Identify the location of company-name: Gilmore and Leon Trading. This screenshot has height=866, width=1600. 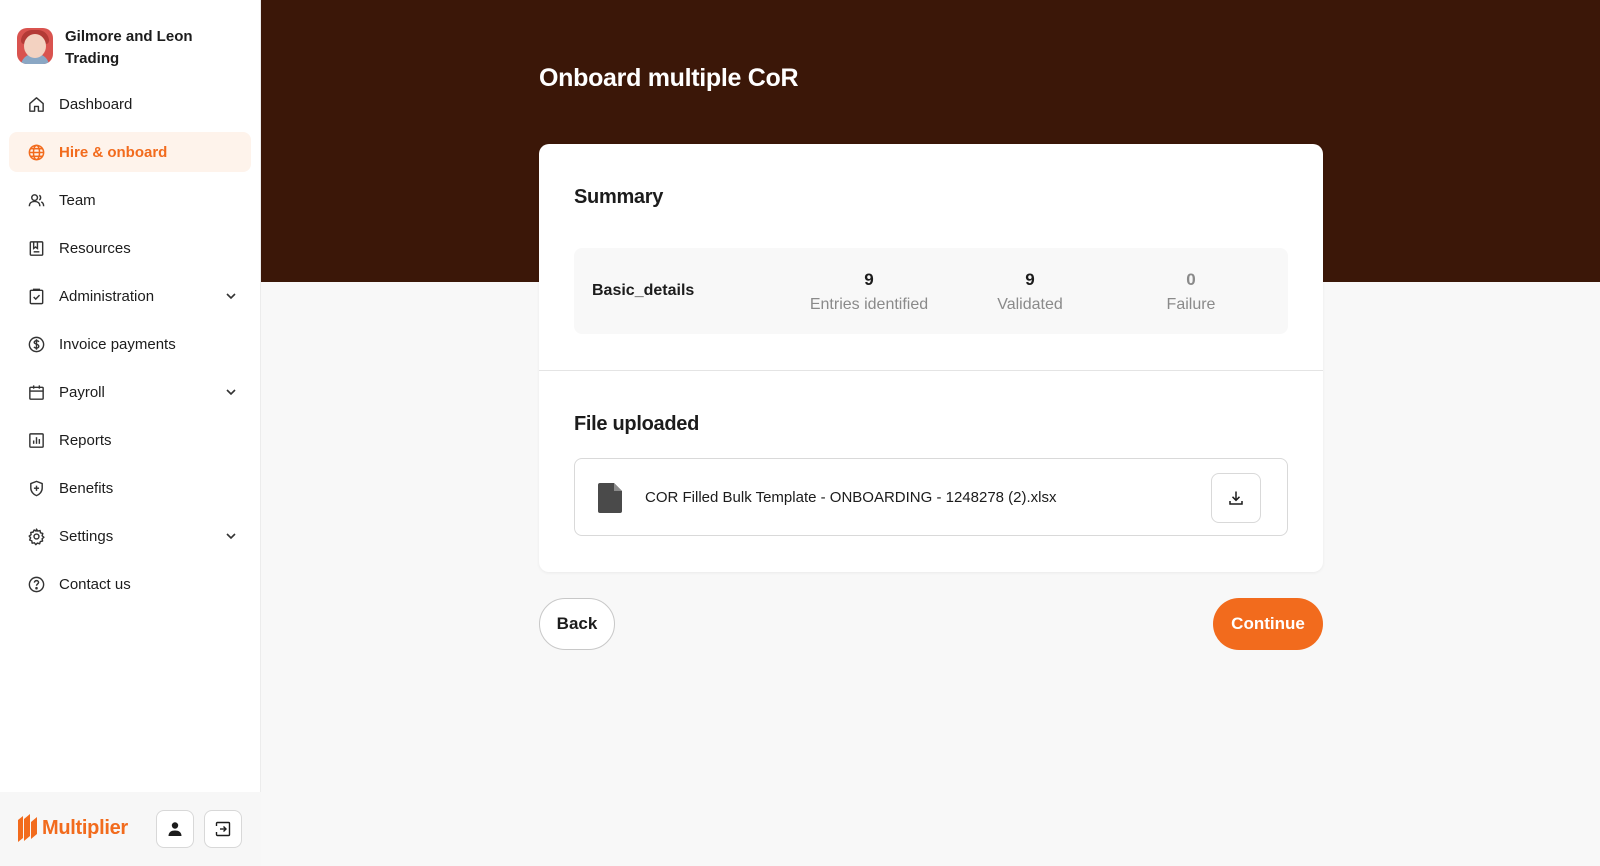
(129, 47).